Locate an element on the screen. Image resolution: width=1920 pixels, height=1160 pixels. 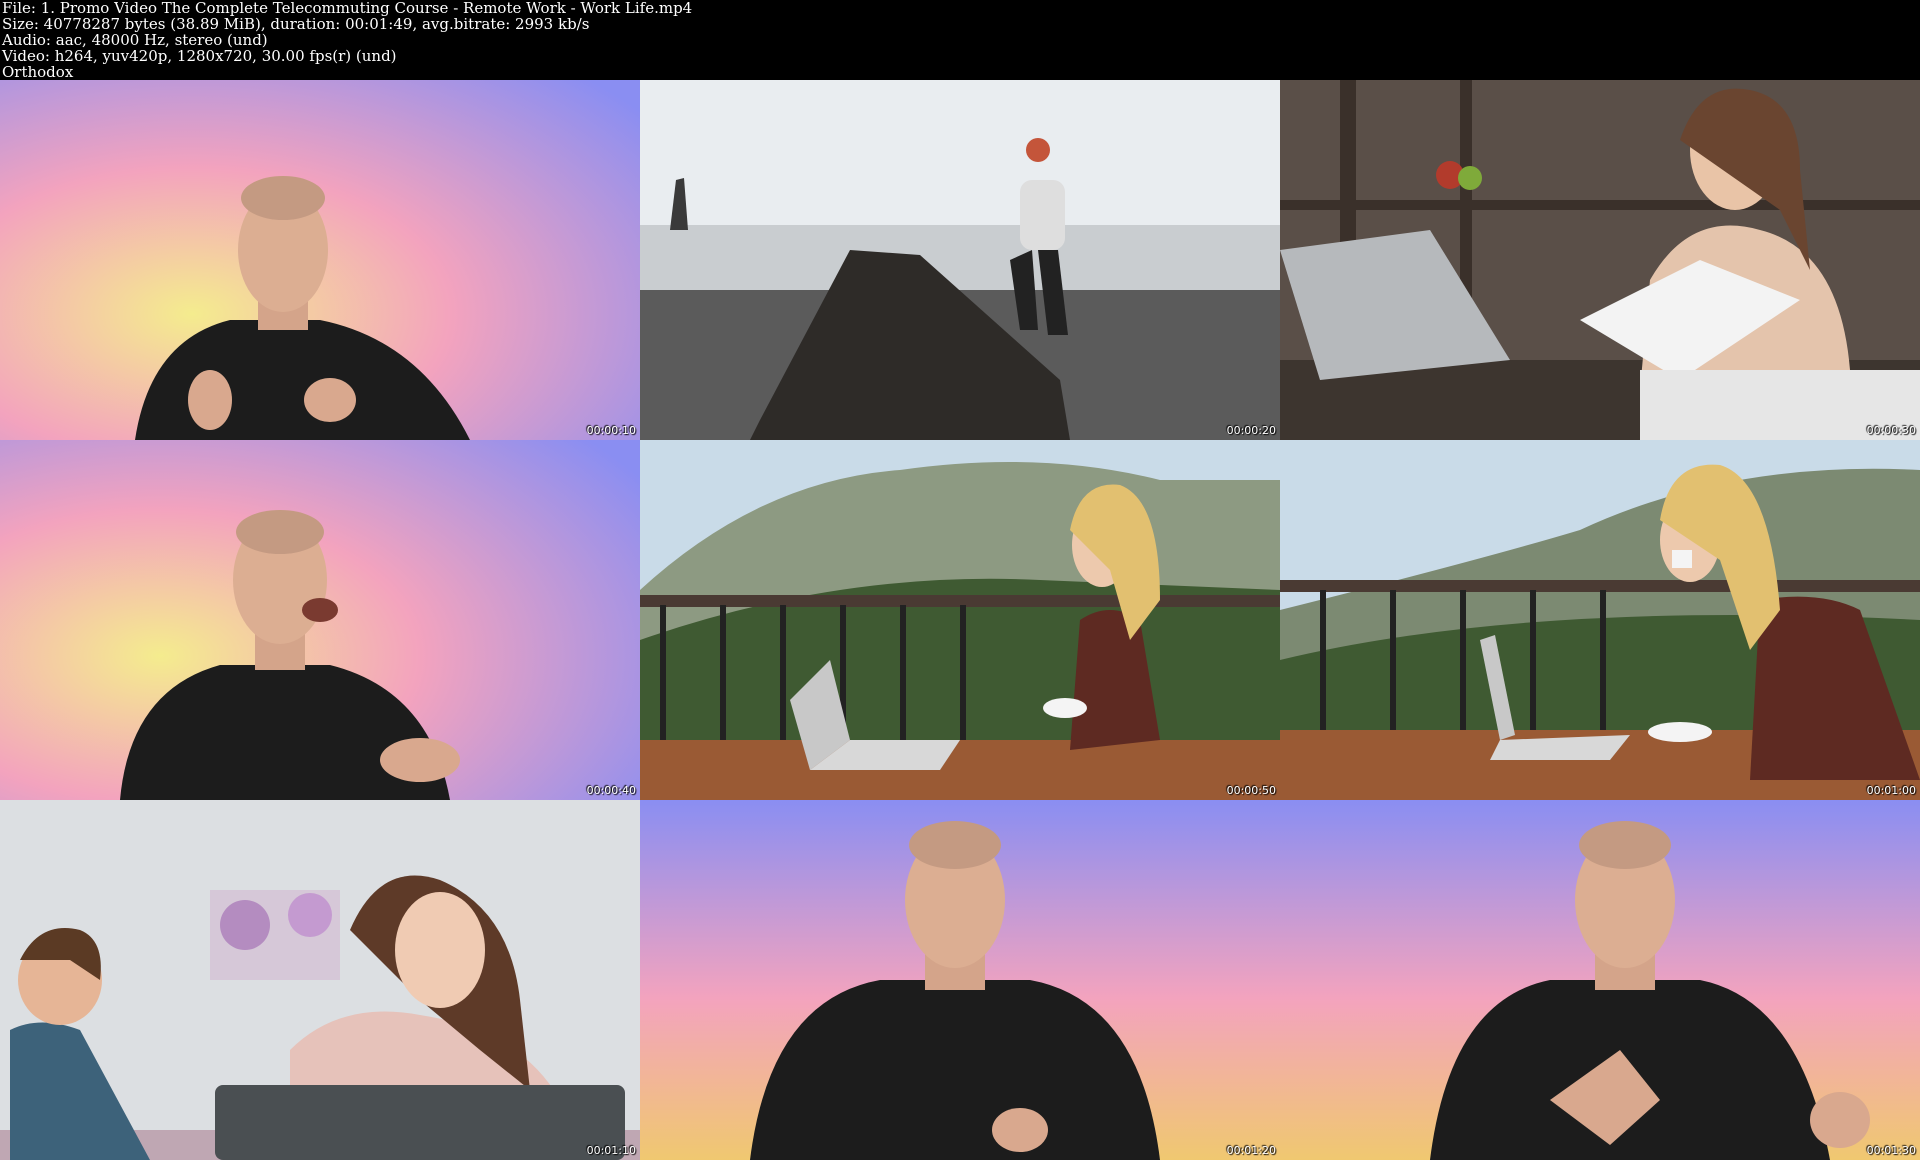
thumbnail-timestamp: 00:00:20 is located at coordinates (1251, 430).